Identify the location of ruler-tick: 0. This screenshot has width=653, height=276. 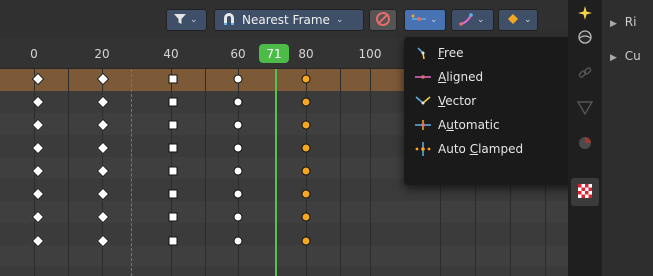
(34, 54).